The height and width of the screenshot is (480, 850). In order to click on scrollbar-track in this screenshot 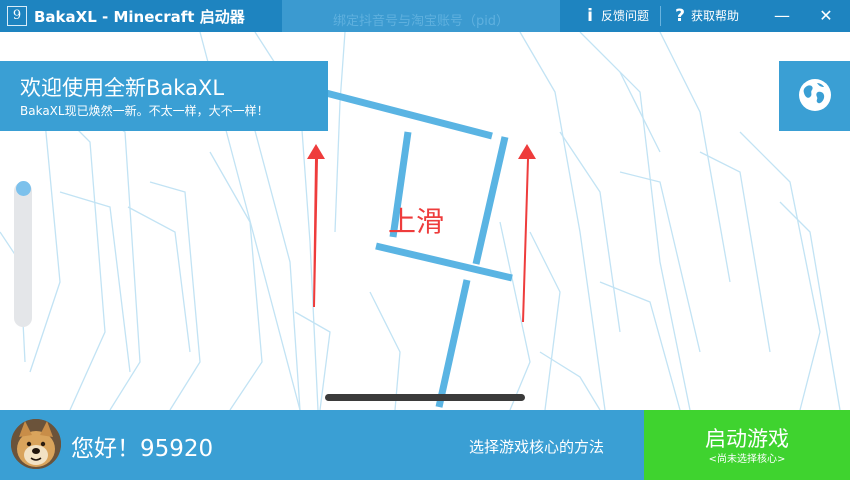, I will do `click(23, 254)`.